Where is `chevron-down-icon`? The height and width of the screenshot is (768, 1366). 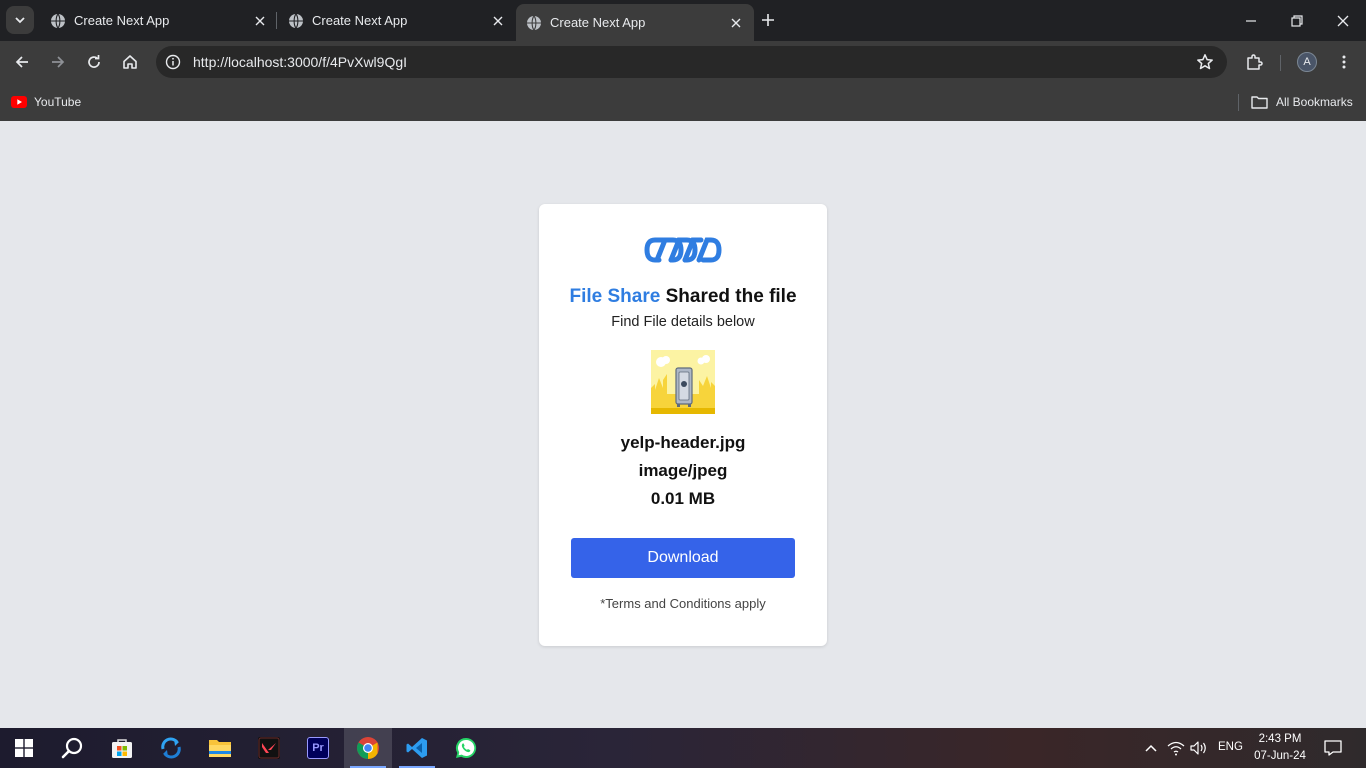 chevron-down-icon is located at coordinates (20, 20).